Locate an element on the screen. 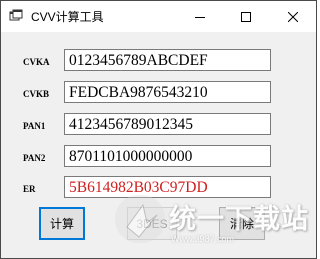 This screenshot has width=320, height=259. window-title: CVV计算工具 is located at coordinates (67, 17).